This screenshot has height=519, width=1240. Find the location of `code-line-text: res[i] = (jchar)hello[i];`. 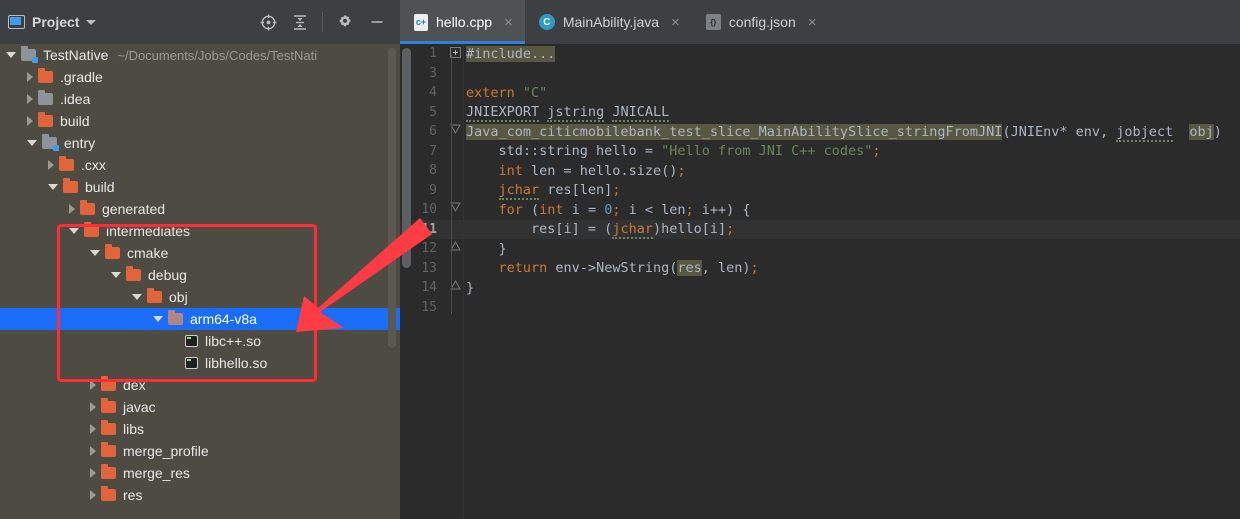

code-line-text: res[i] = (jchar)hello[i]; is located at coordinates (633, 230).